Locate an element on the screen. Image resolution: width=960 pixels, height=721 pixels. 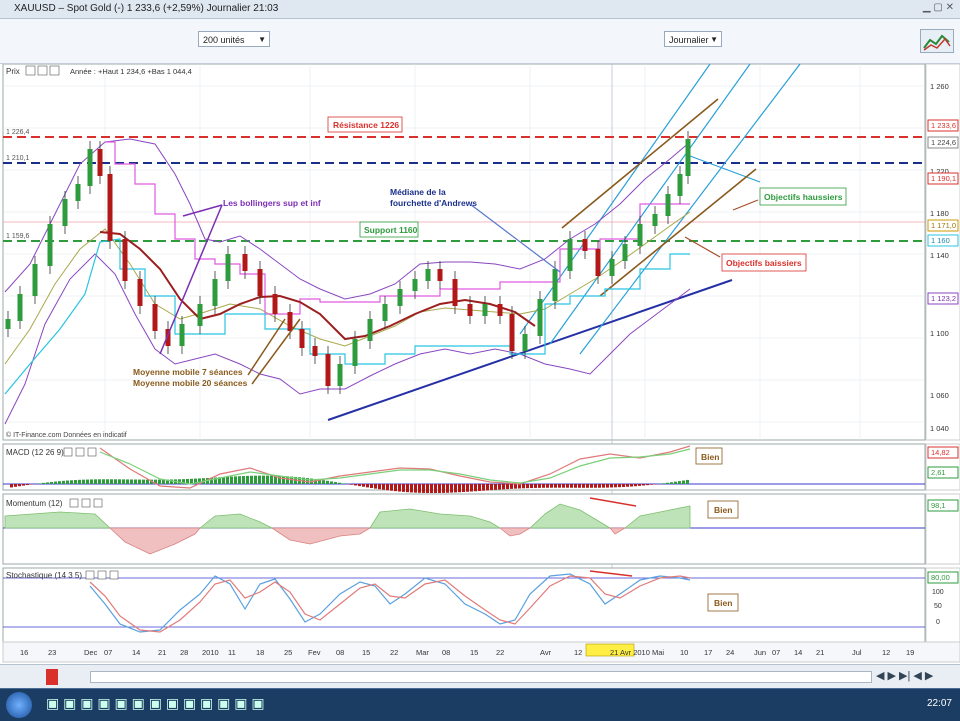
momentum-note: Bien is located at coordinates (723, 510).